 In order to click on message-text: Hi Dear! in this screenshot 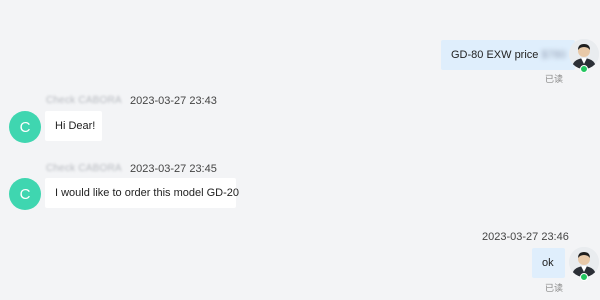, I will do `click(75, 126)`.